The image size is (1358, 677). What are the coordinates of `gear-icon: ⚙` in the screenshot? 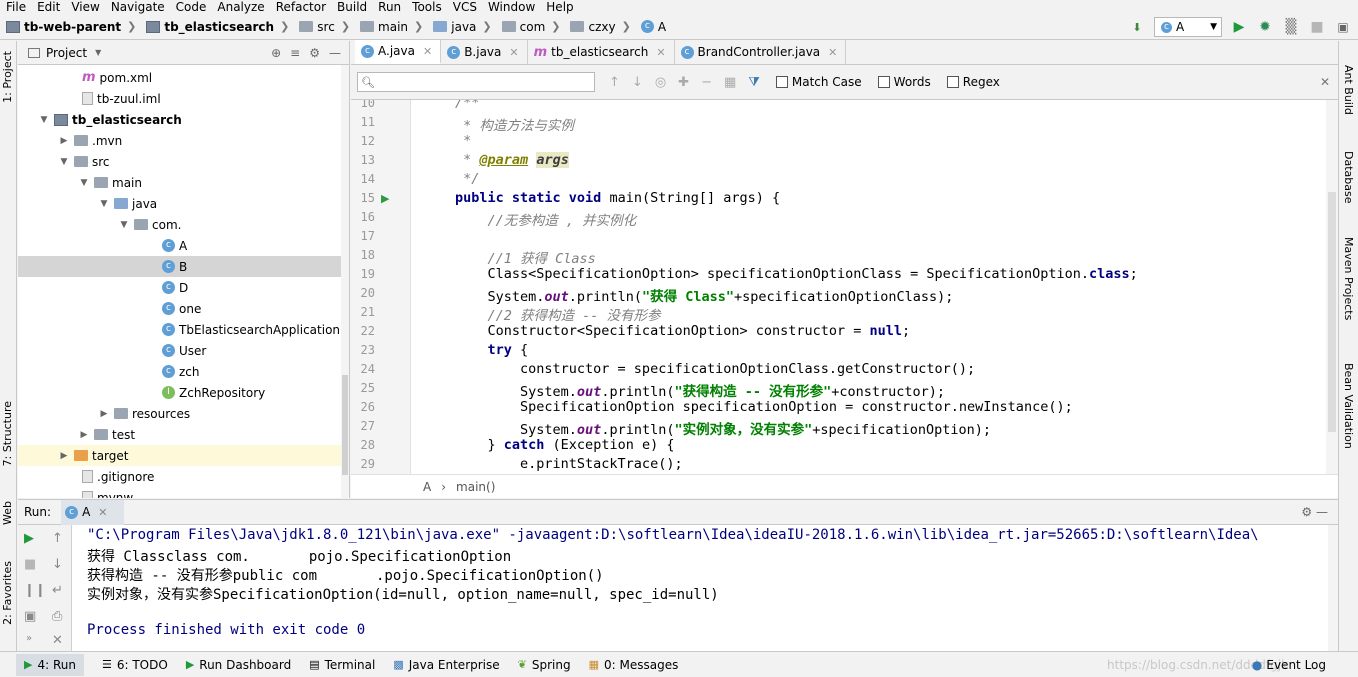 It's located at (314, 53).